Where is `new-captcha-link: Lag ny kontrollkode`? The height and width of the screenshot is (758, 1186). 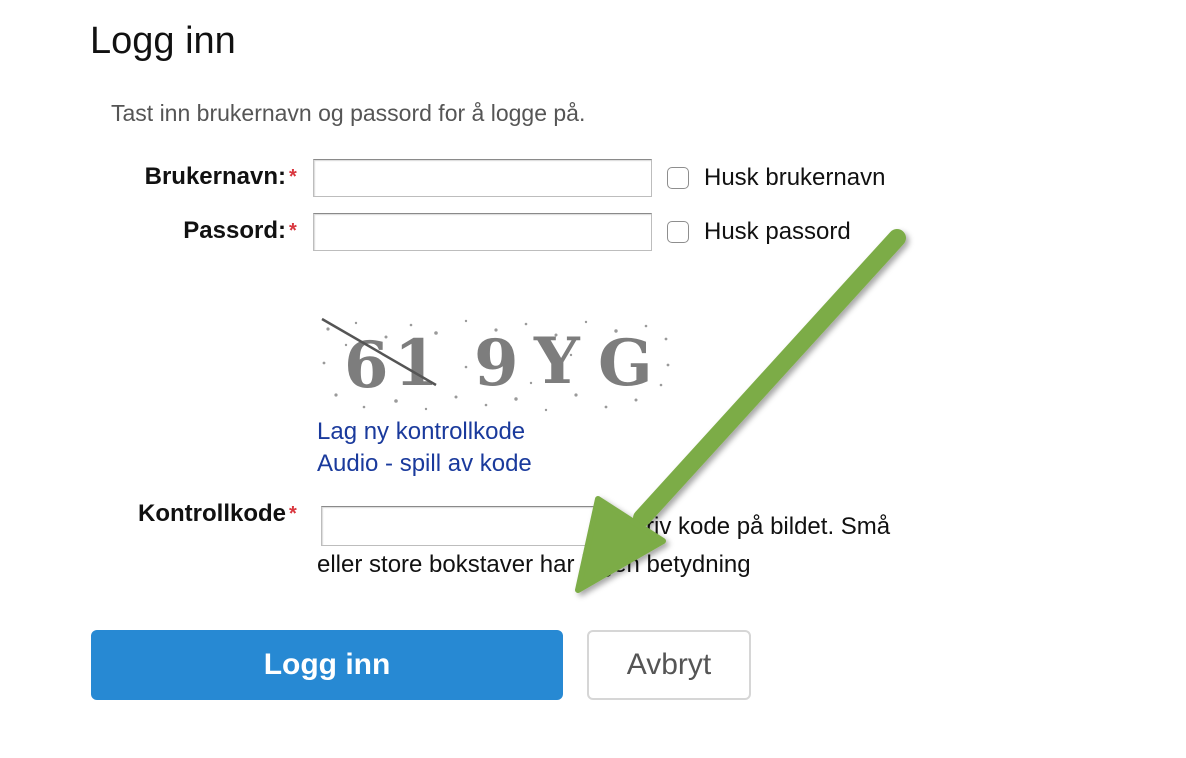 new-captcha-link: Lag ny kontrollkode is located at coordinates (421, 432).